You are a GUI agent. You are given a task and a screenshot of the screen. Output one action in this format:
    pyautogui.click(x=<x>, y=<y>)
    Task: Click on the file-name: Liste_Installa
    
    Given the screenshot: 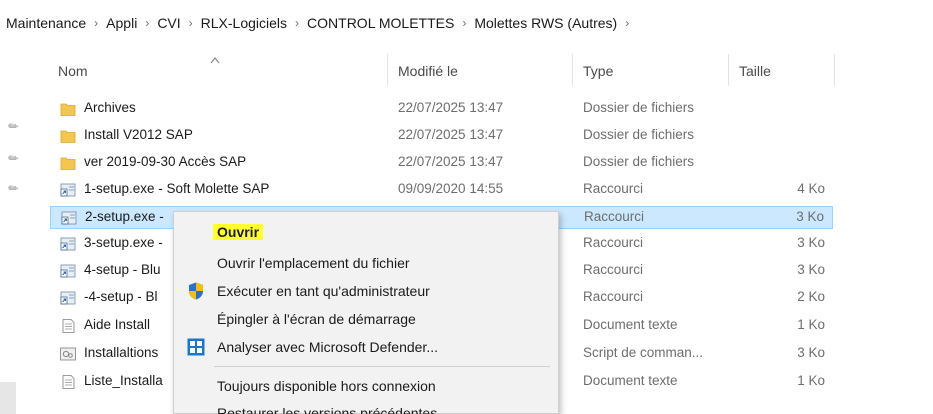 What is the action you would take?
    pyautogui.click(x=123, y=380)
    